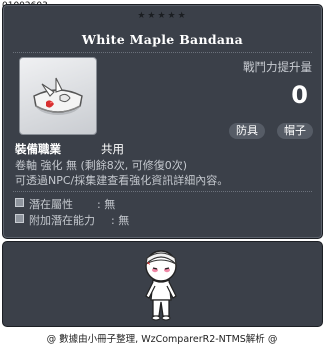 The image size is (324, 347). I want to click on potential-value: : 無, so click(106, 204).